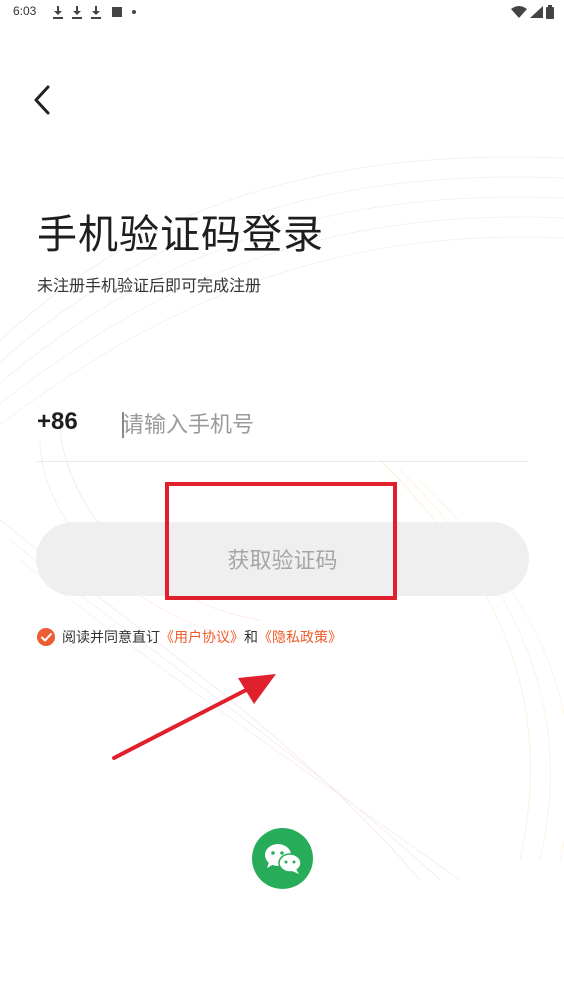 The height and width of the screenshot is (1004, 564). Describe the element at coordinates (180, 235) in the screenshot. I see `page-title: 手机验证码登录` at that location.